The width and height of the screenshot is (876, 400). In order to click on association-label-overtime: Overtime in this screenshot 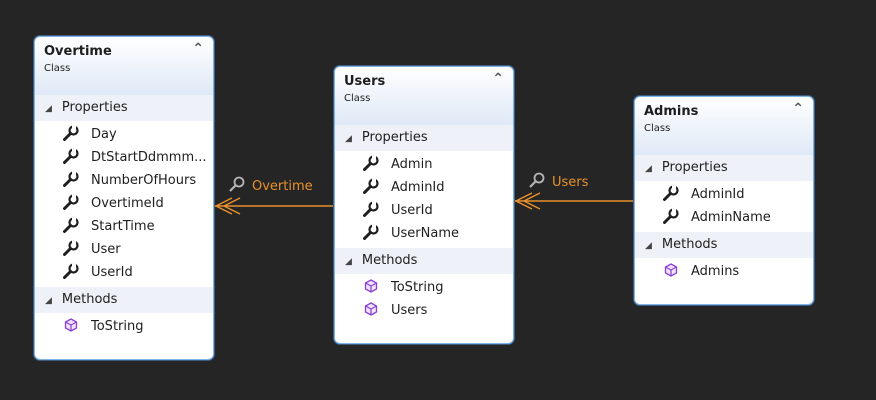, I will do `click(270, 185)`.